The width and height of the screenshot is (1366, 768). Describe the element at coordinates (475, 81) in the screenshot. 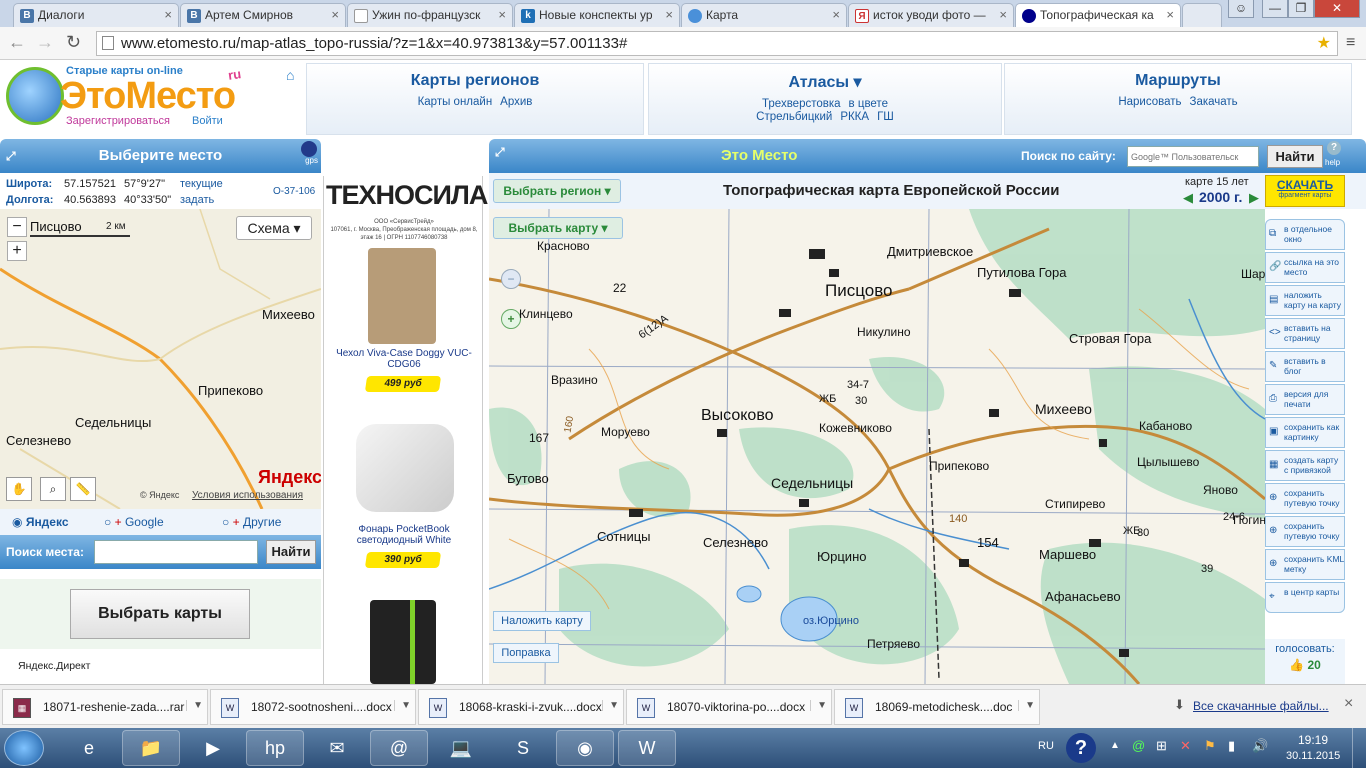

I see `nav-regions-title: Карты регионов` at that location.